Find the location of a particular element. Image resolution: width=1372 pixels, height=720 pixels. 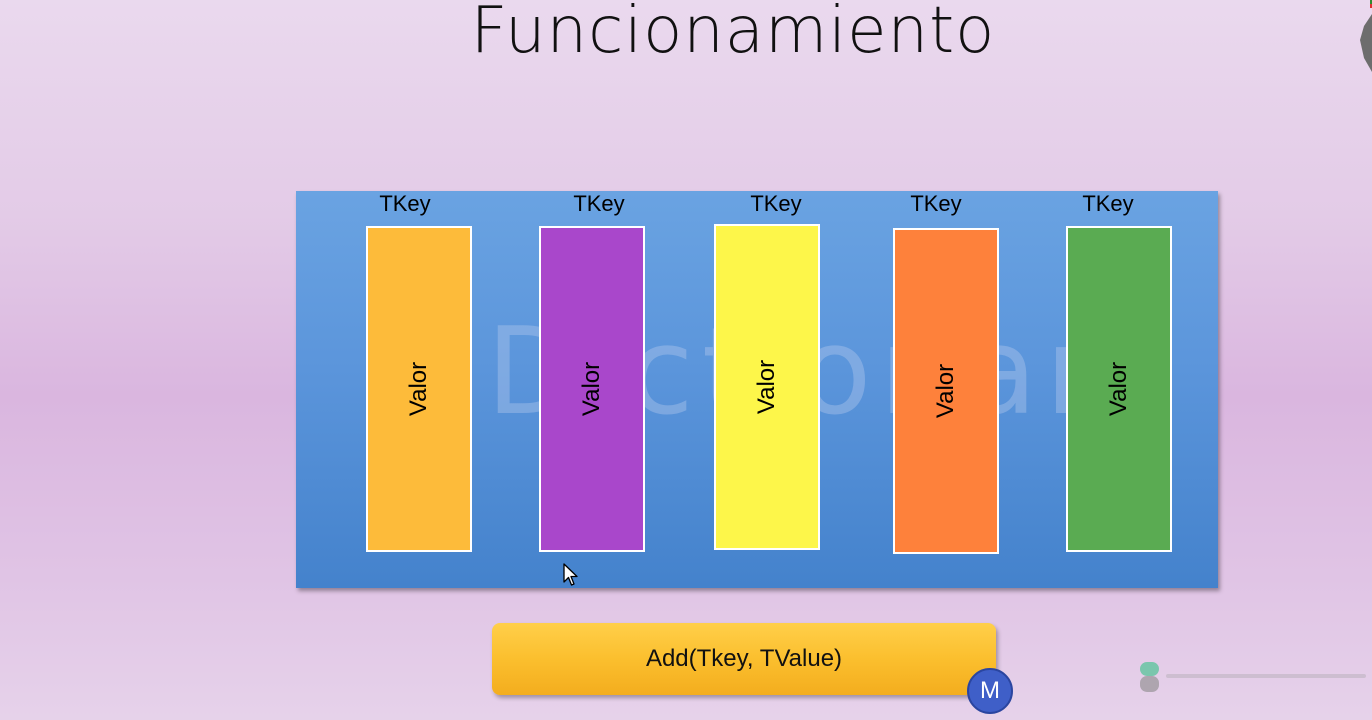

value-label-3: Valor is located at coordinates (766, 387).